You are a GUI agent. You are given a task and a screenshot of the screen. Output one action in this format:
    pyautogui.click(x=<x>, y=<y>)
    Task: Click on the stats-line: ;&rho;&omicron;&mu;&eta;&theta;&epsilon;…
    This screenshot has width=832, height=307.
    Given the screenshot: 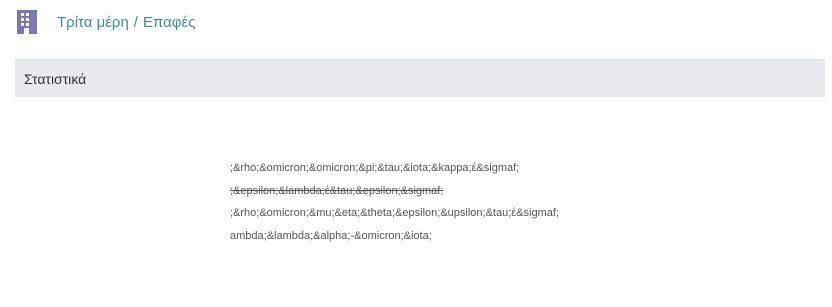 What is the action you would take?
    pyautogui.click(x=394, y=213)
    